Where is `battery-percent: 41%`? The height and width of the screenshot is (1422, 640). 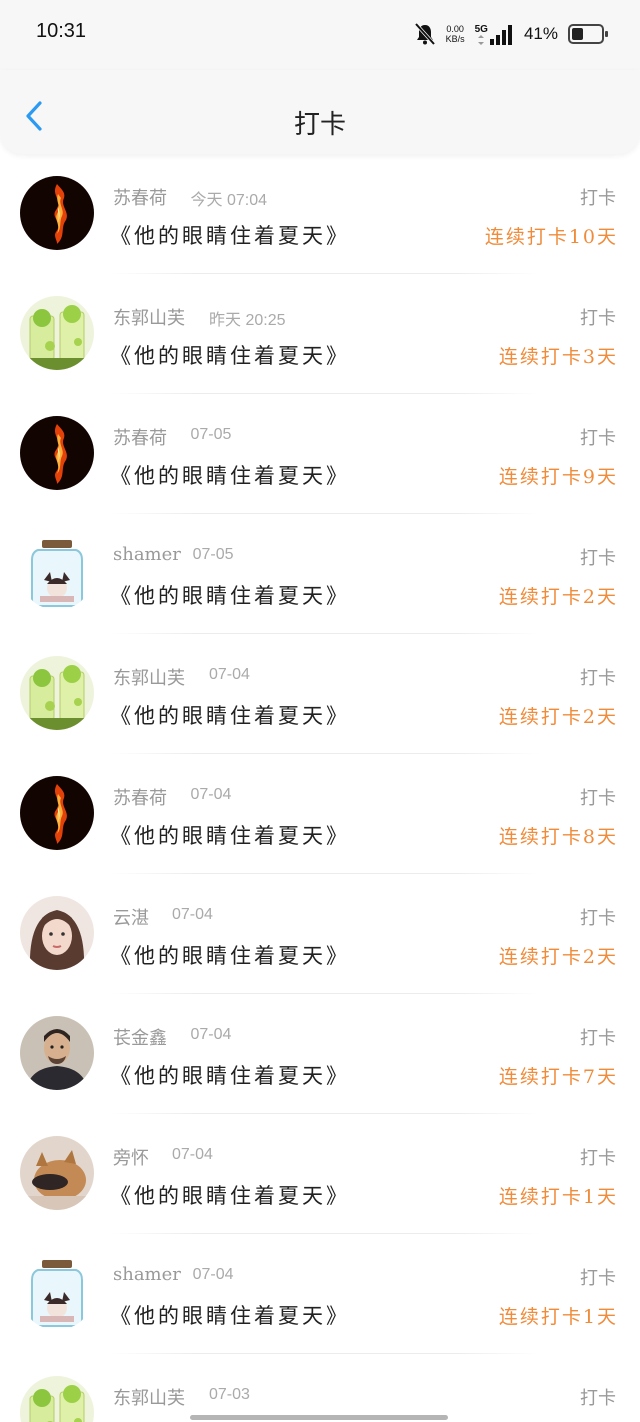
battery-percent: 41% is located at coordinates (540, 33).